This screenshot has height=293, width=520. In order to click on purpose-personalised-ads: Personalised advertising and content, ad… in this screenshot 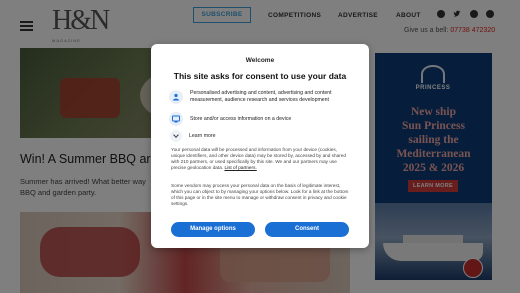, I will do `click(264, 100)`.